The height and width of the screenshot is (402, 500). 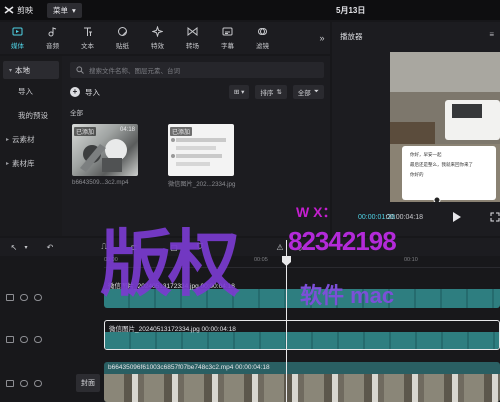 What do you see at coordinates (280, 247) in the screenshot?
I see `warning-icon: ⚠` at bounding box center [280, 247].